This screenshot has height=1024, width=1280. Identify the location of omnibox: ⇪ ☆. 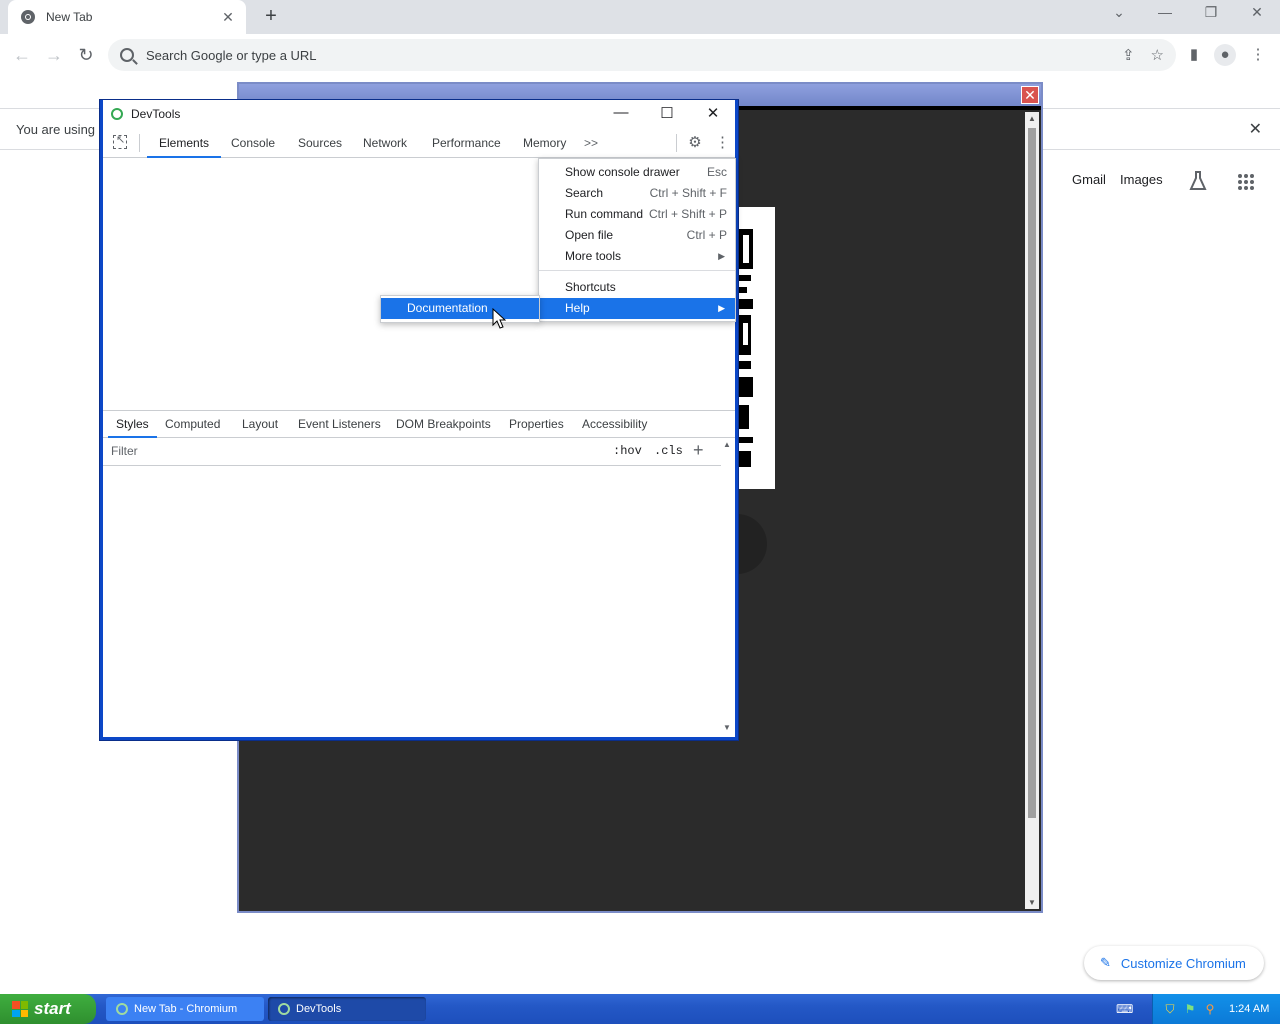
(642, 55).